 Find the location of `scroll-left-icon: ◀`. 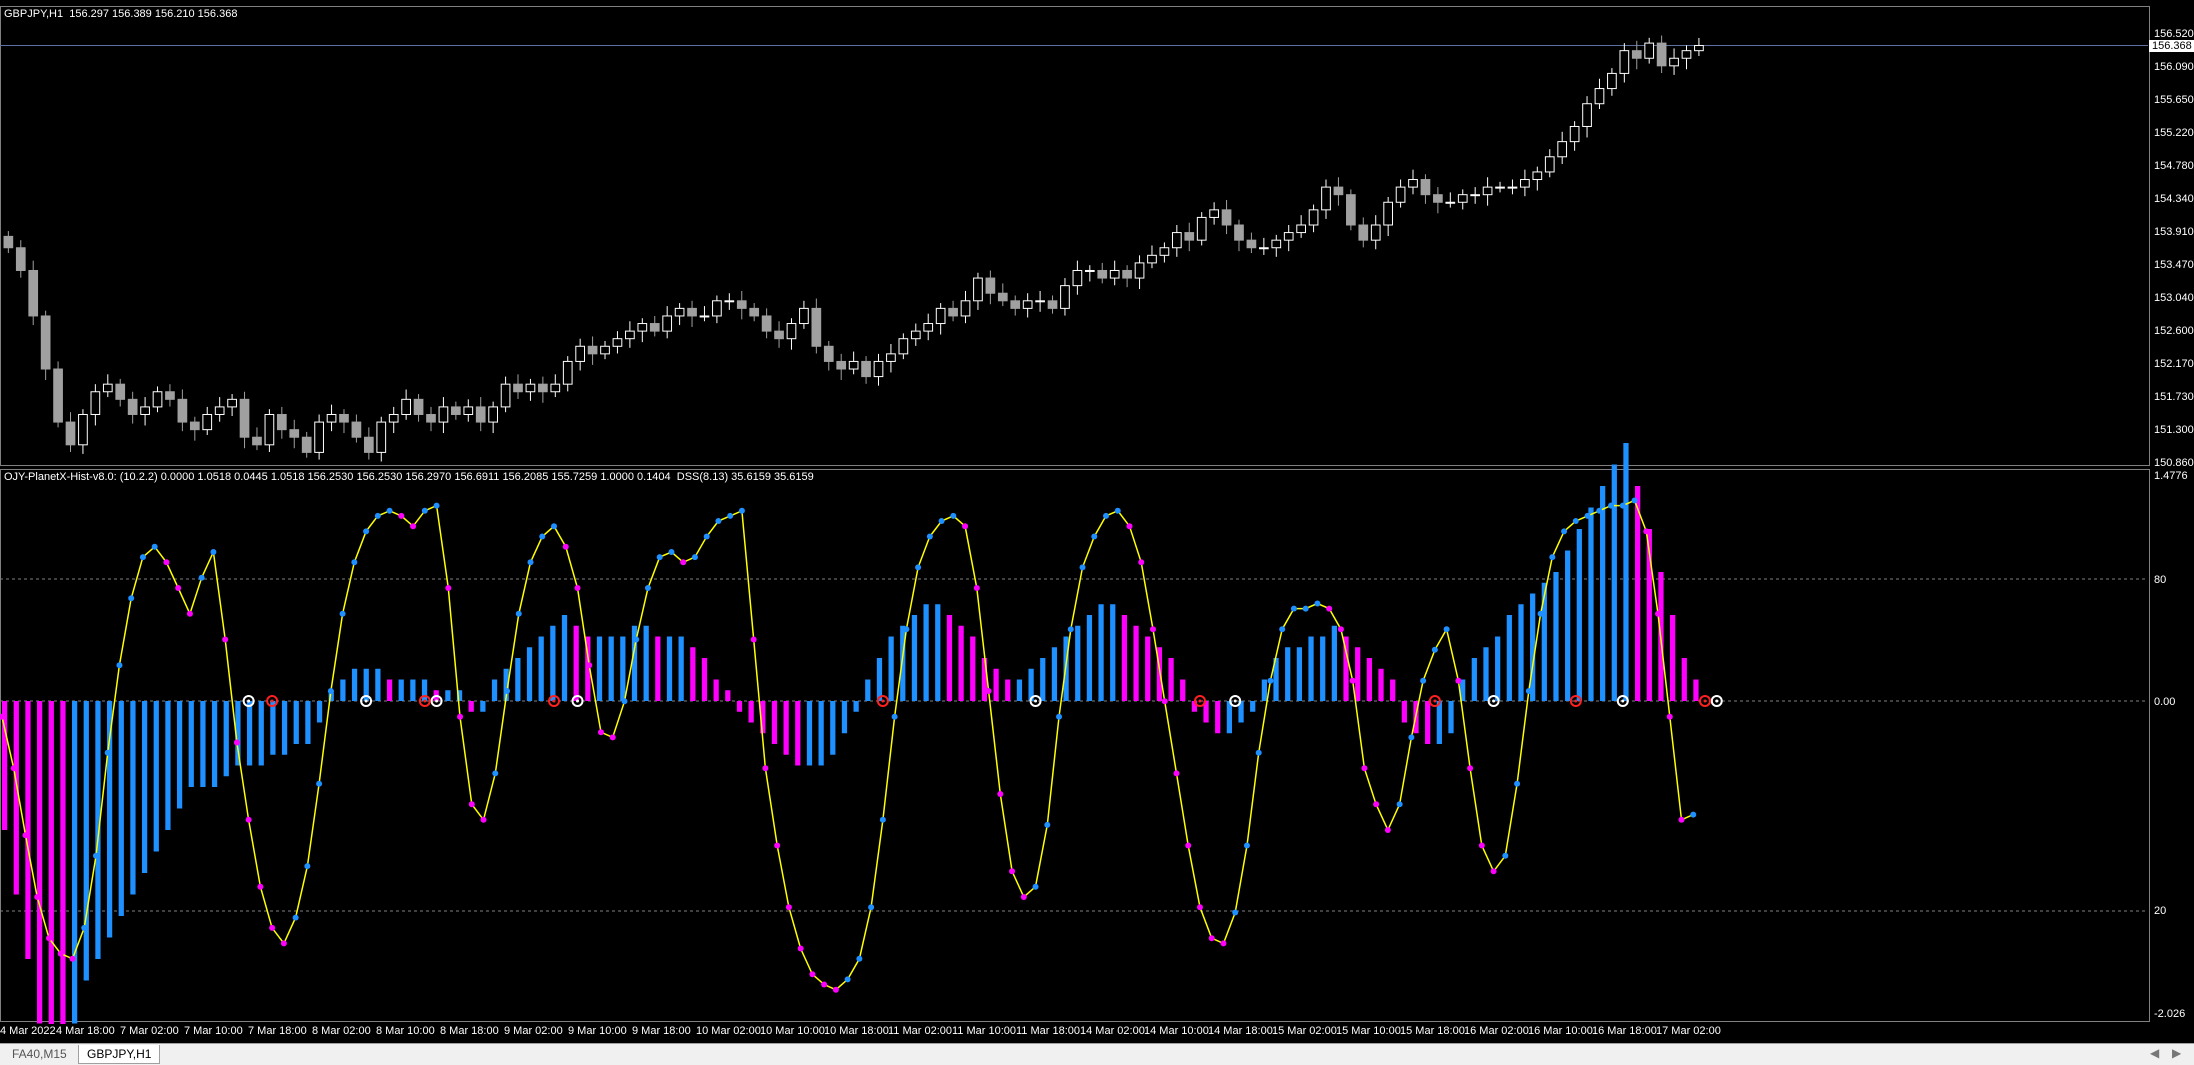

scroll-left-icon: ◀ is located at coordinates (2154, 1053).